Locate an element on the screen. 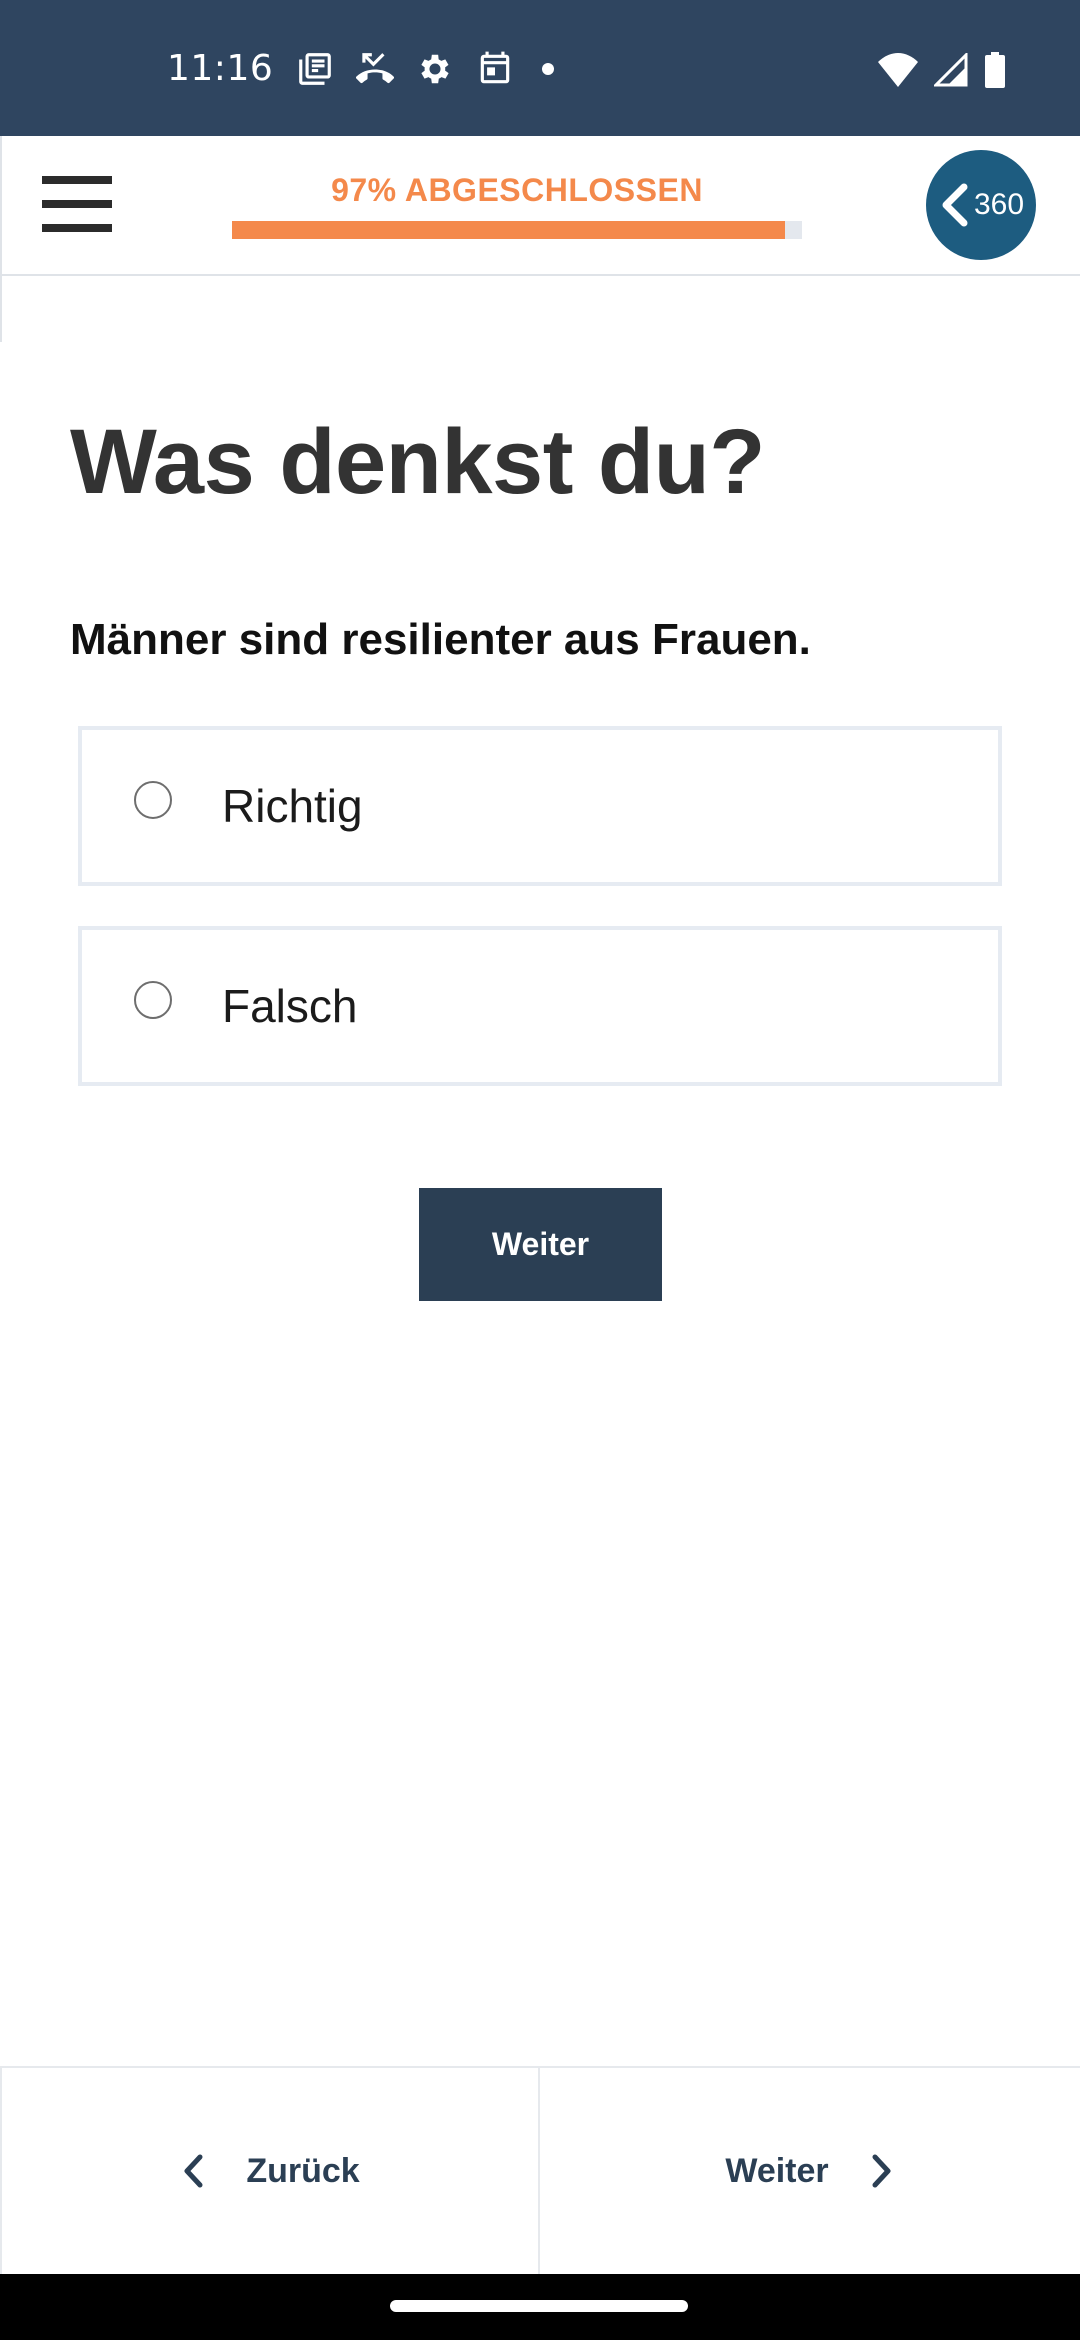  status-system-icons is located at coordinates (942, 70).